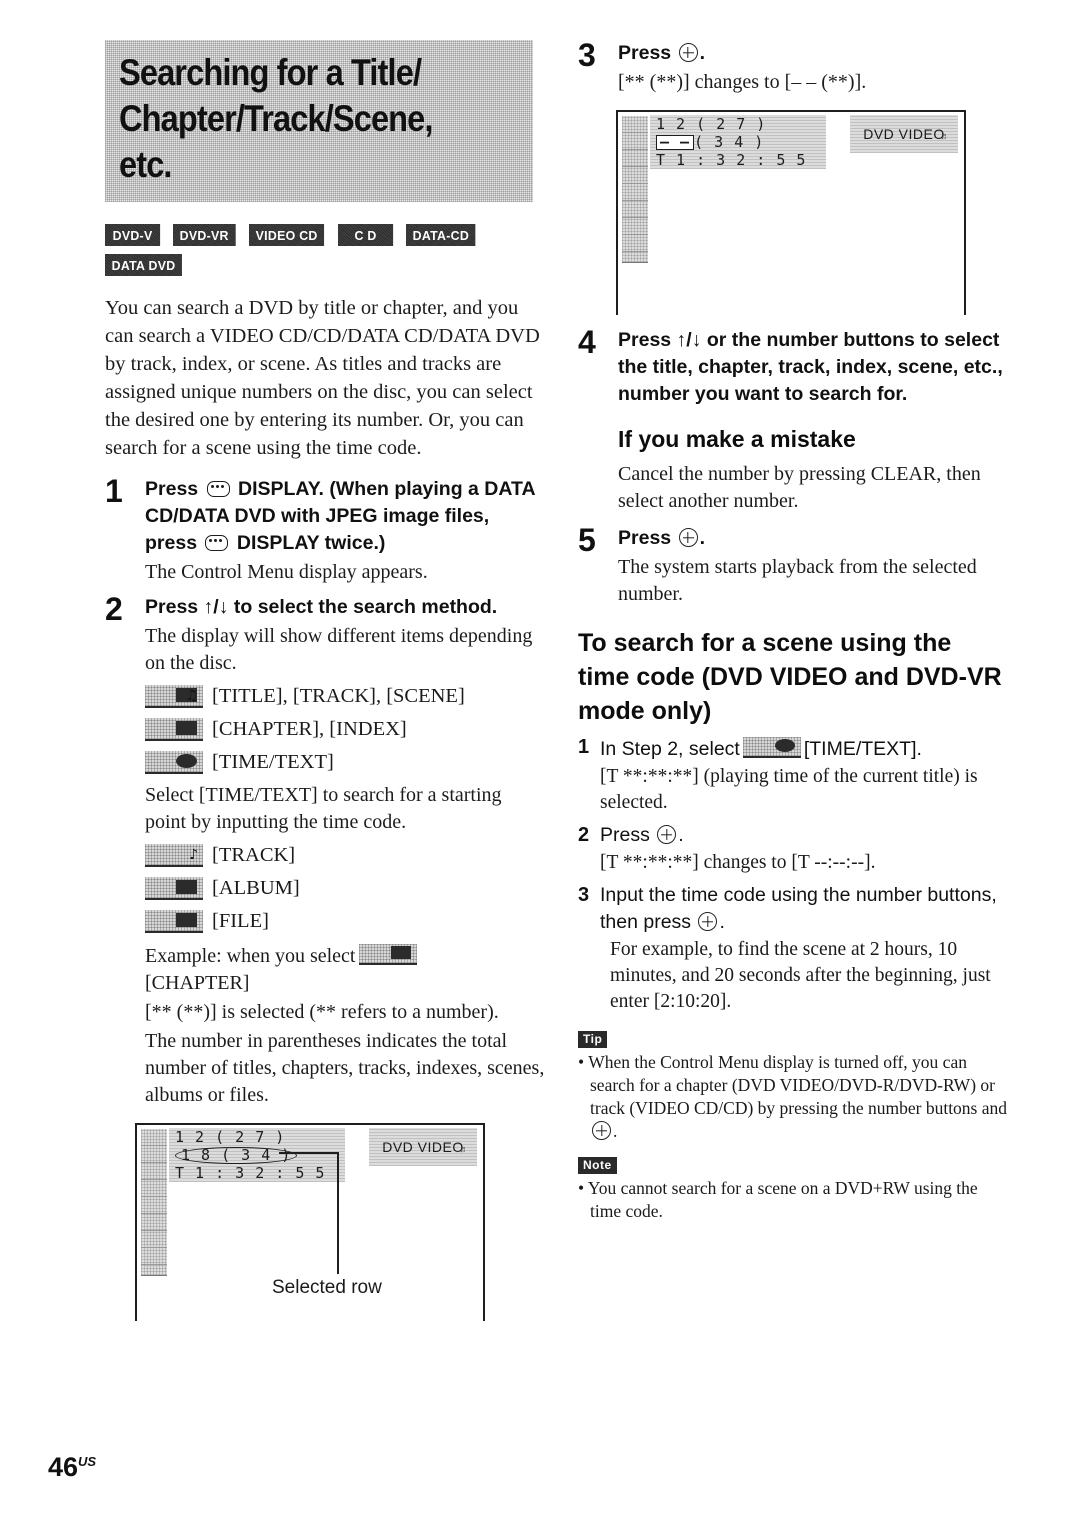  I want to click on note-tag: Note, so click(597, 1165).